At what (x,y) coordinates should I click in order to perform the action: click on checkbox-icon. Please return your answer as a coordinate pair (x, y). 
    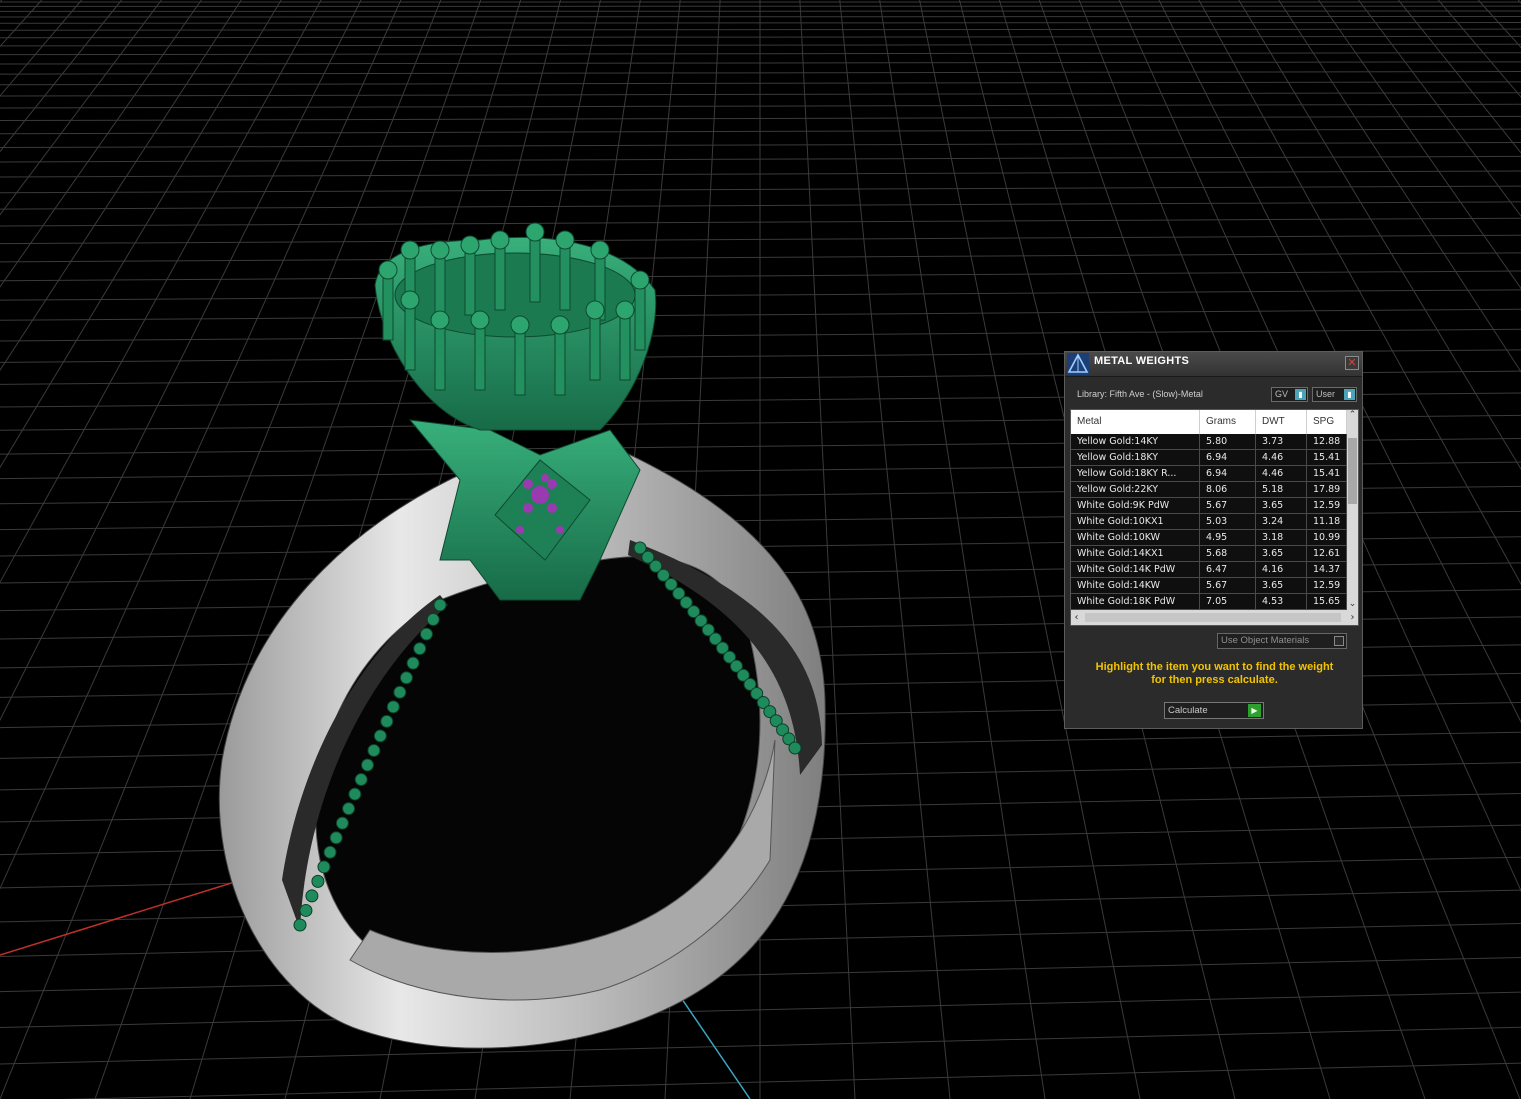
    Looking at the image, I should click on (1339, 641).